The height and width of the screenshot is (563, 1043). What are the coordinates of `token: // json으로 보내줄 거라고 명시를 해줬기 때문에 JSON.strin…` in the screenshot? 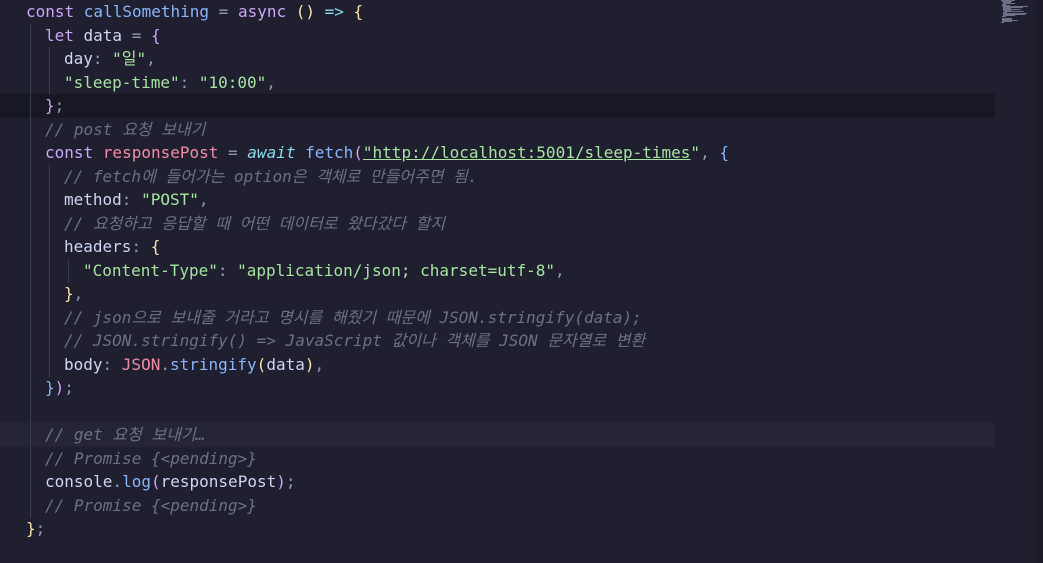 It's located at (353, 317).